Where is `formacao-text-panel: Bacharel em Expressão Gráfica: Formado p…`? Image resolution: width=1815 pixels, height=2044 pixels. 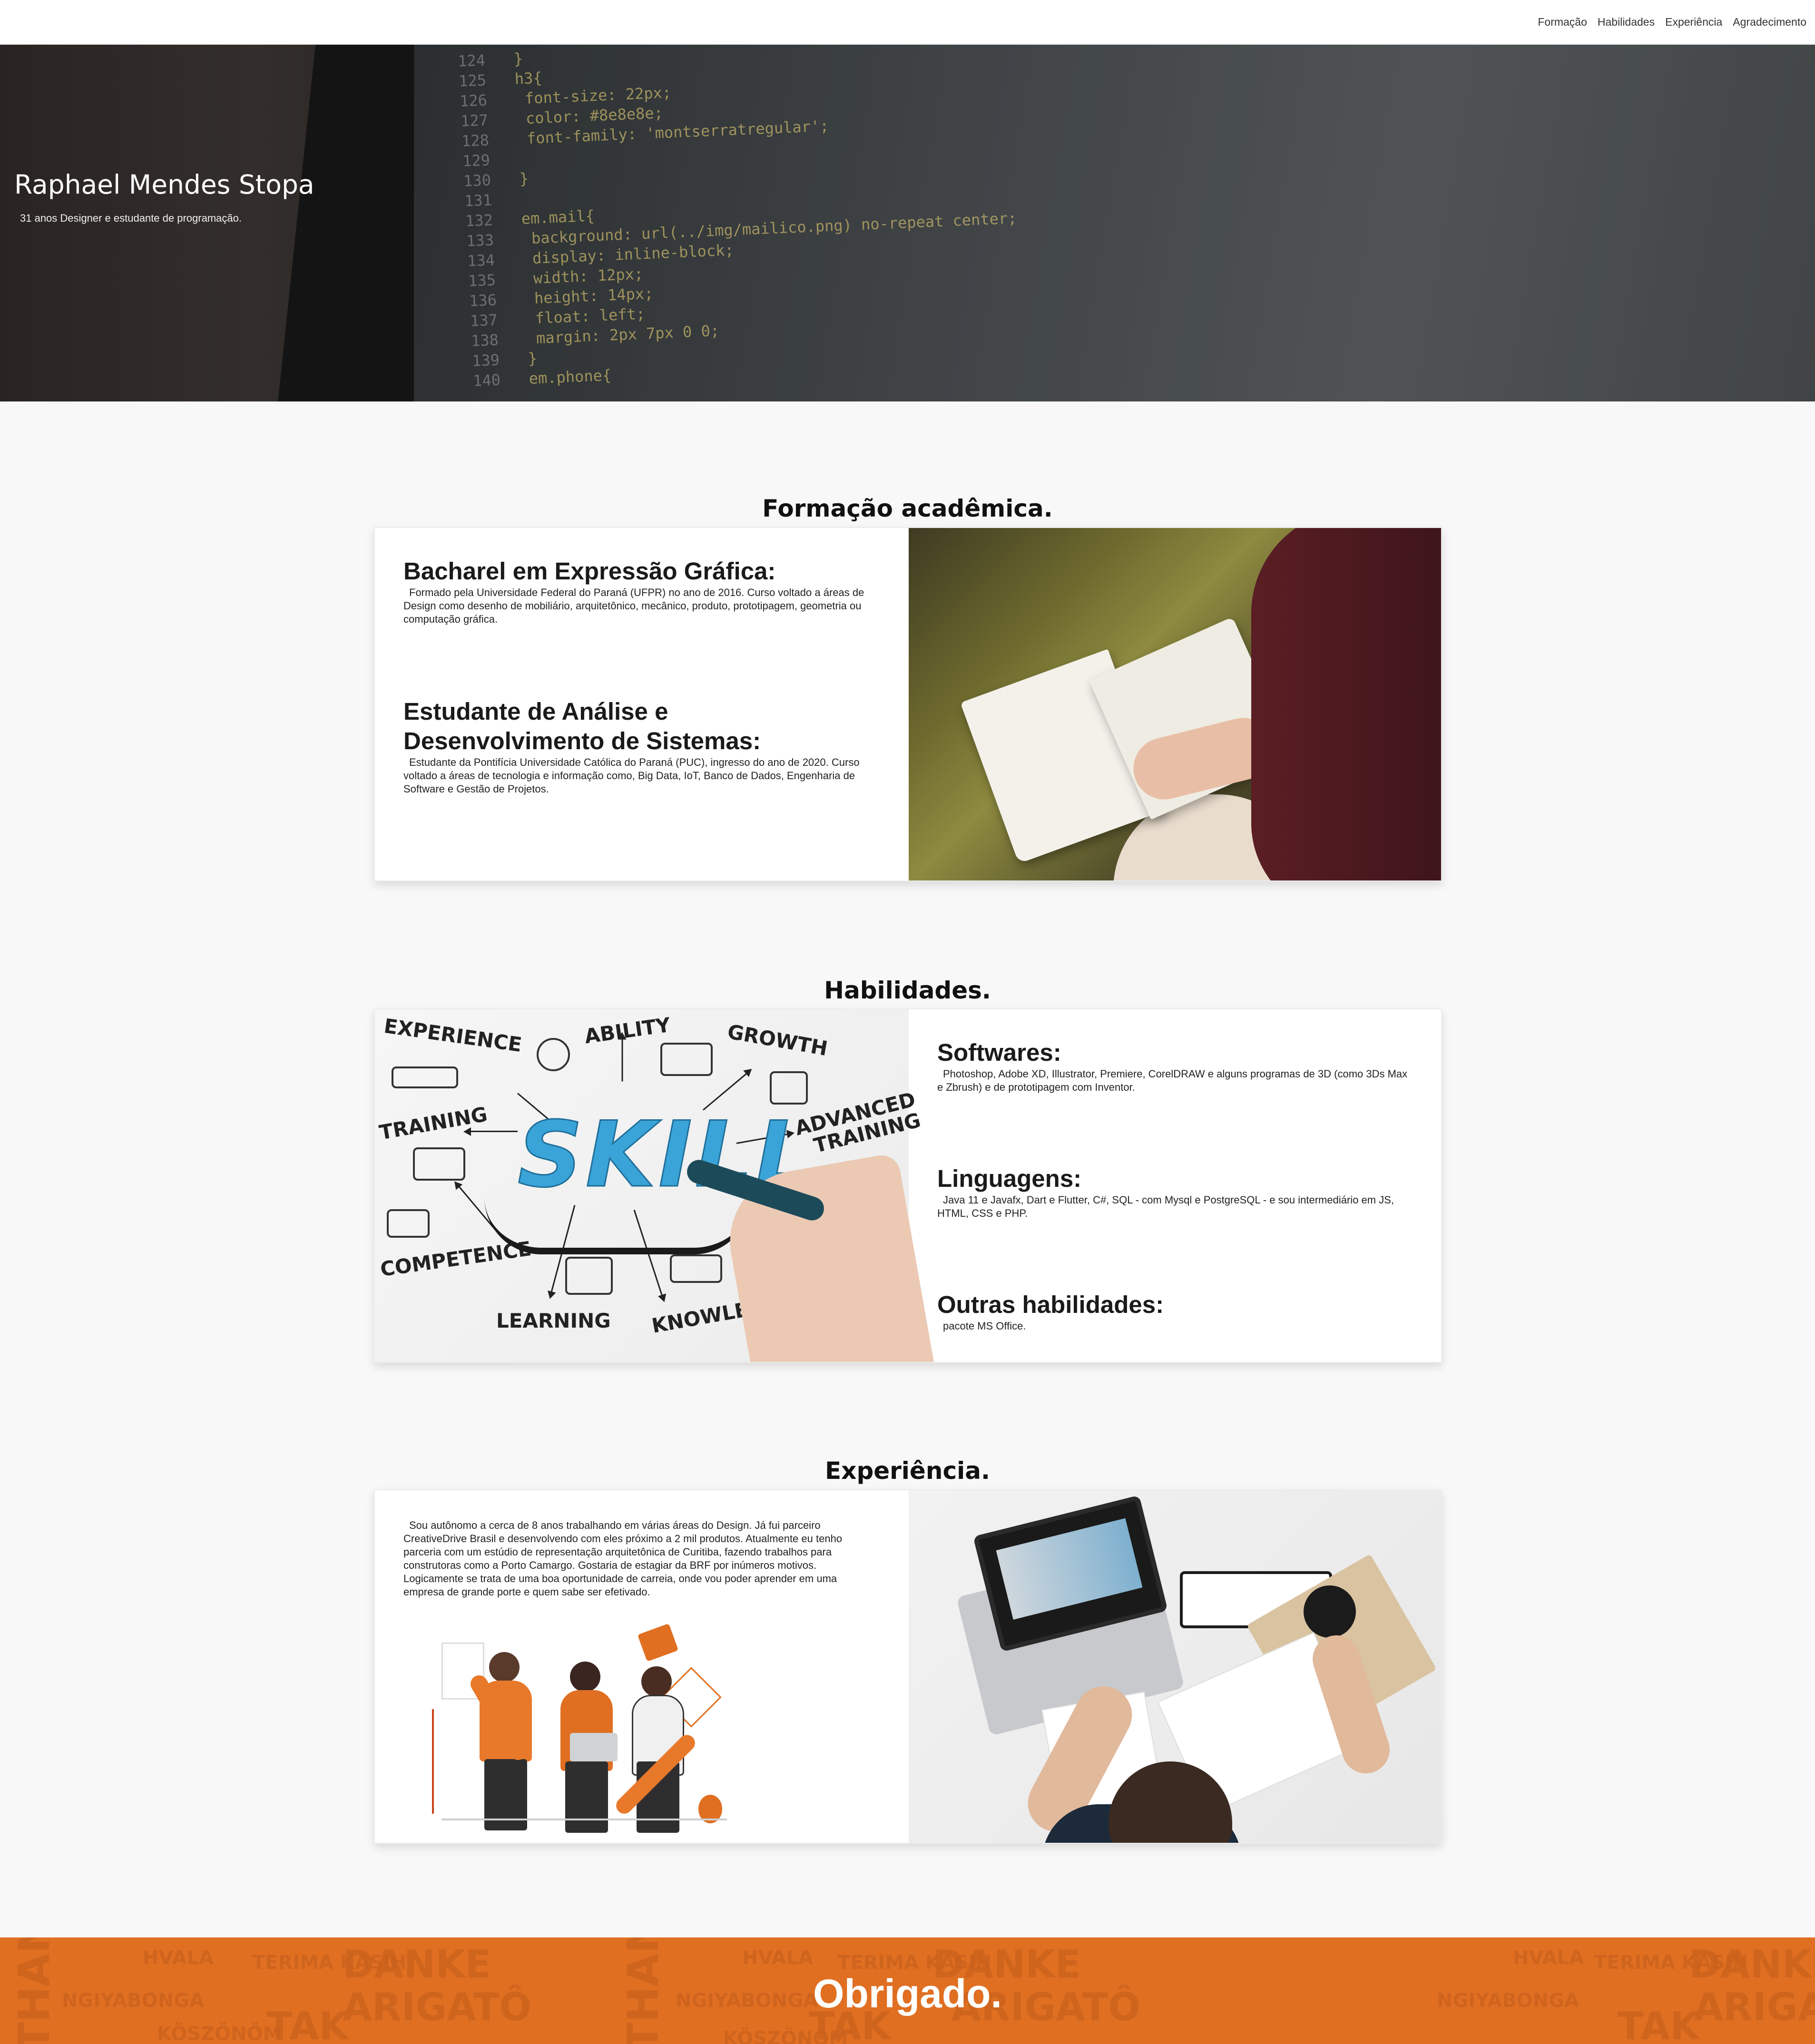
formacao-text-panel: Bacharel em Expressão Gráfica: Formado p… is located at coordinates (642, 704).